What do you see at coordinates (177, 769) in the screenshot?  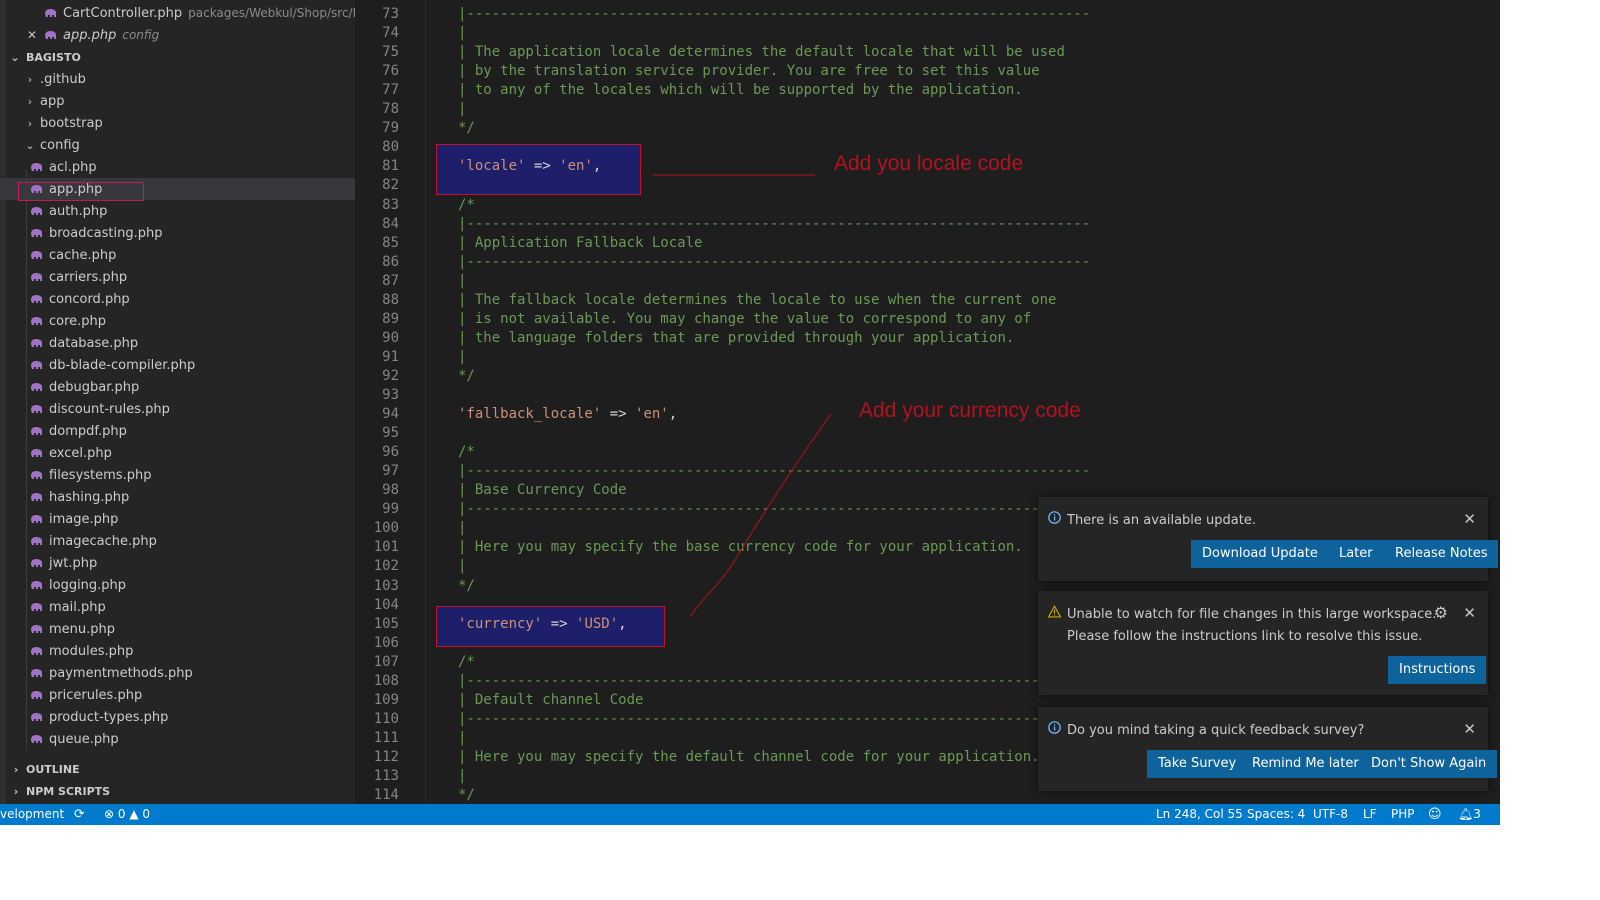 I see `outline-header: › OUTLINE` at bounding box center [177, 769].